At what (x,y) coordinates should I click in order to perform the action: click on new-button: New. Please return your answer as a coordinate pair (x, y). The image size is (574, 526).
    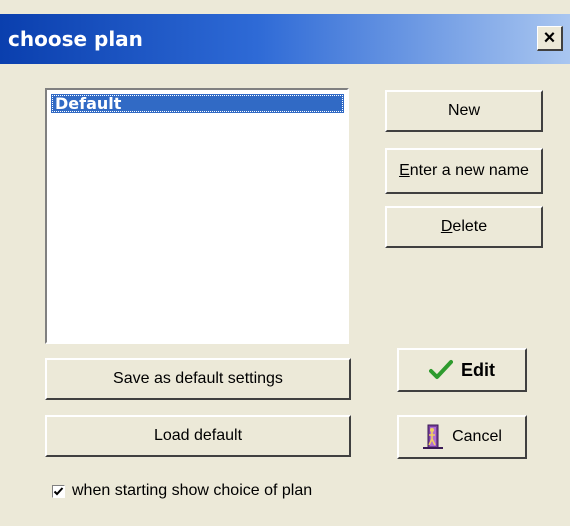
    Looking at the image, I should click on (464, 111).